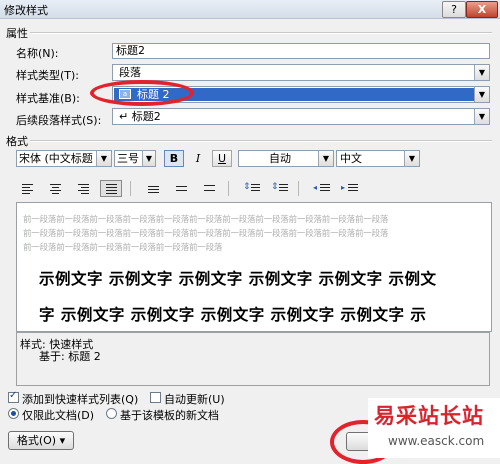 Image resolution: width=500 pixels, height=464 pixels. I want to click on increase-indent-icon: ▸, so click(349, 188).